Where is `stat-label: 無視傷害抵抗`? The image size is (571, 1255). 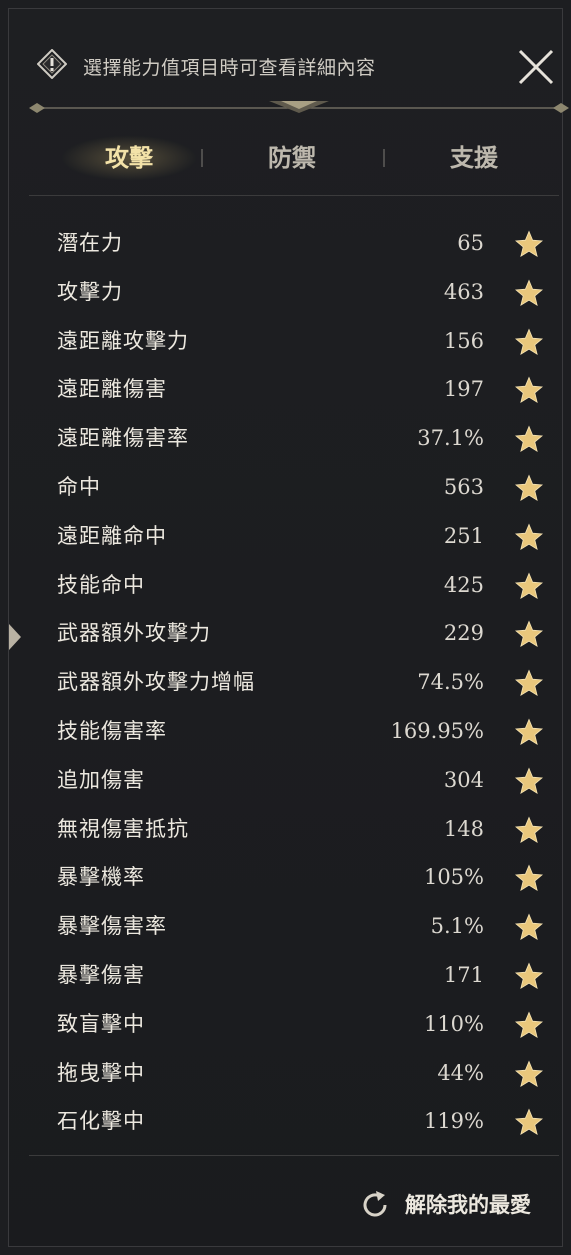
stat-label: 無視傷害抵抗 is located at coordinates (123, 828).